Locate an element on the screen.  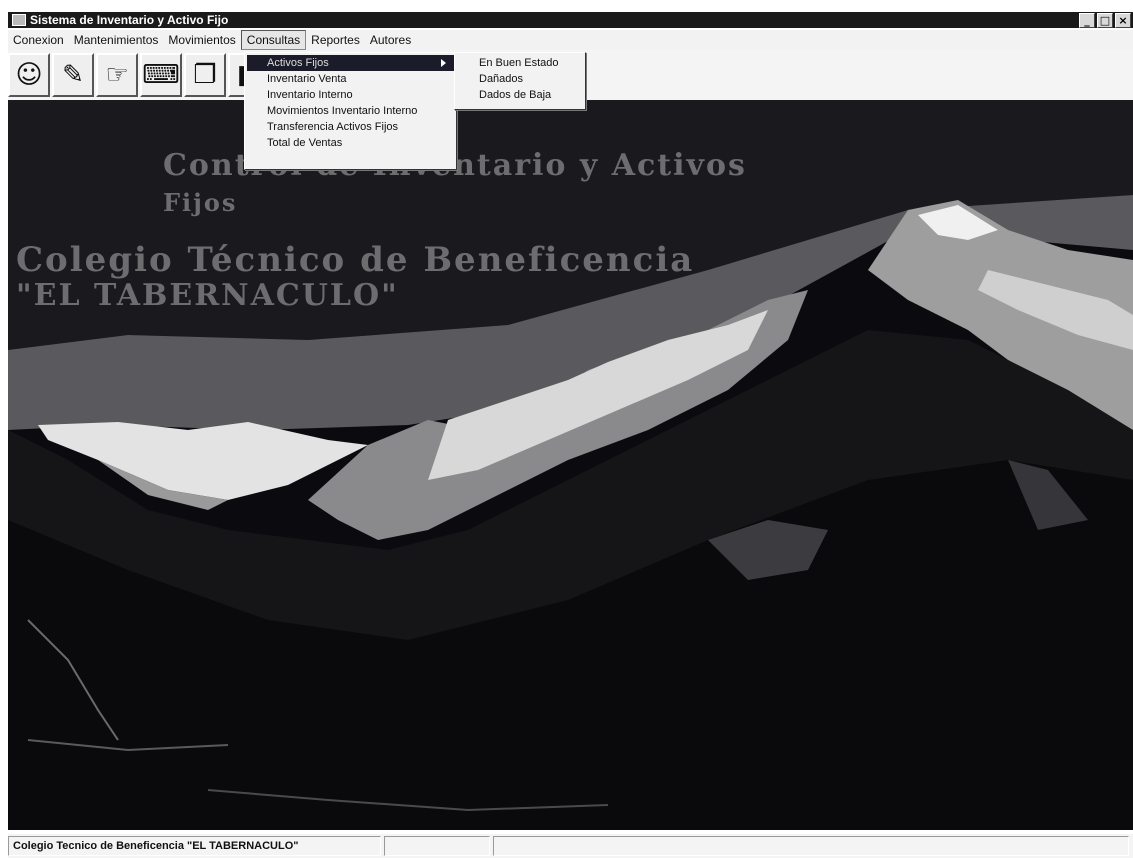
menu-item-dados-de-baja: Dados de Baja is located at coordinates (520, 95).